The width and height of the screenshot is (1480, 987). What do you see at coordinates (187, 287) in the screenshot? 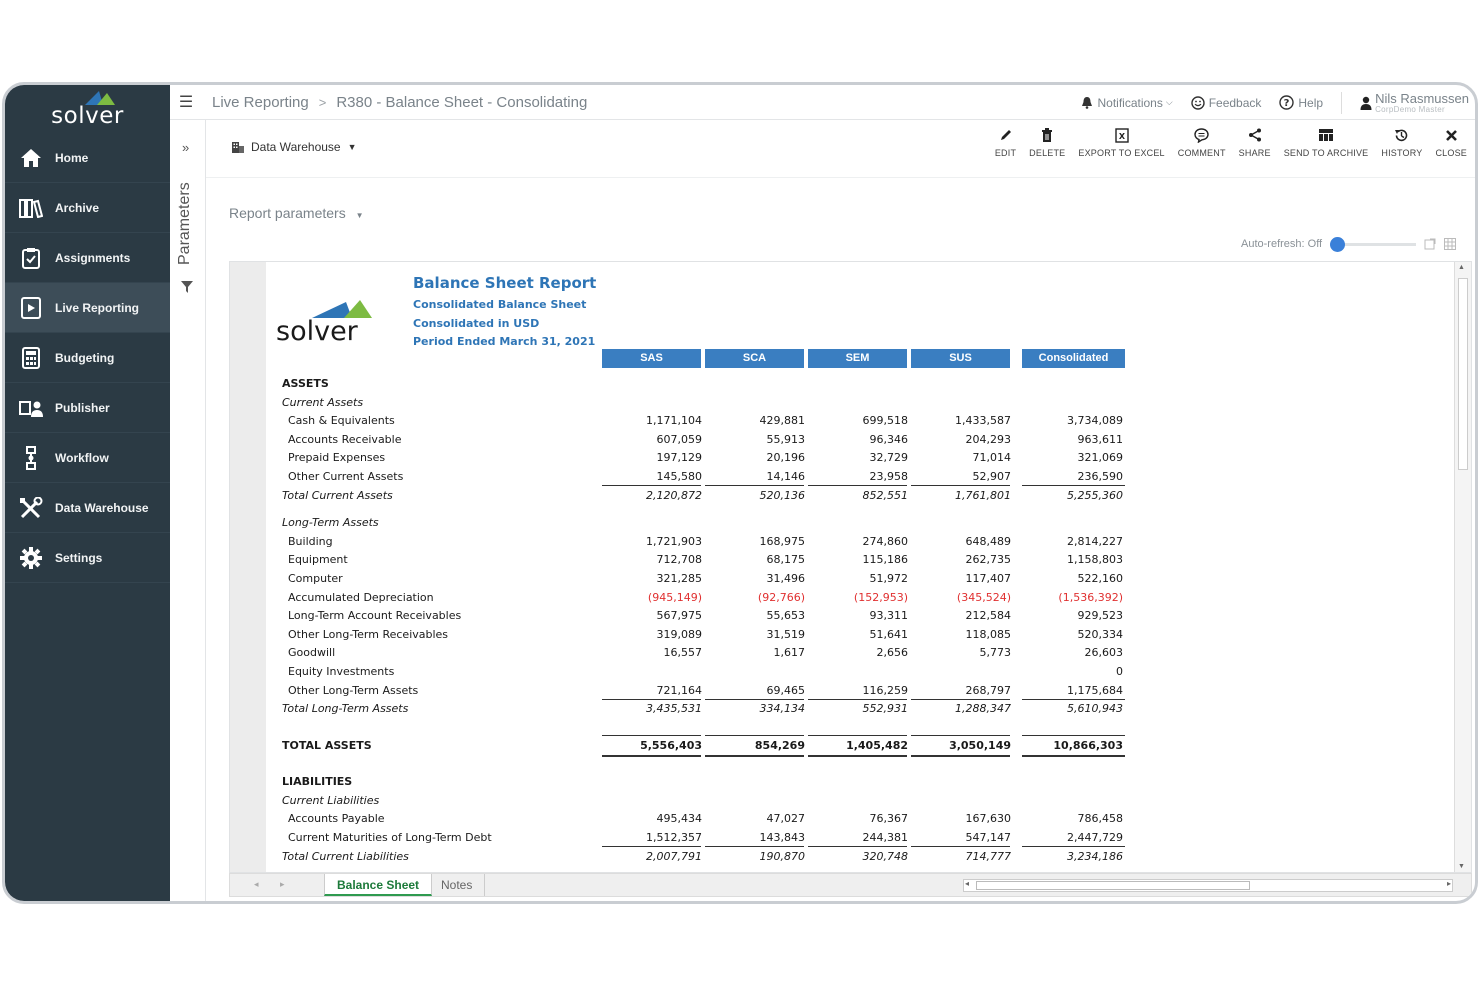
I see `filter-icon` at bounding box center [187, 287].